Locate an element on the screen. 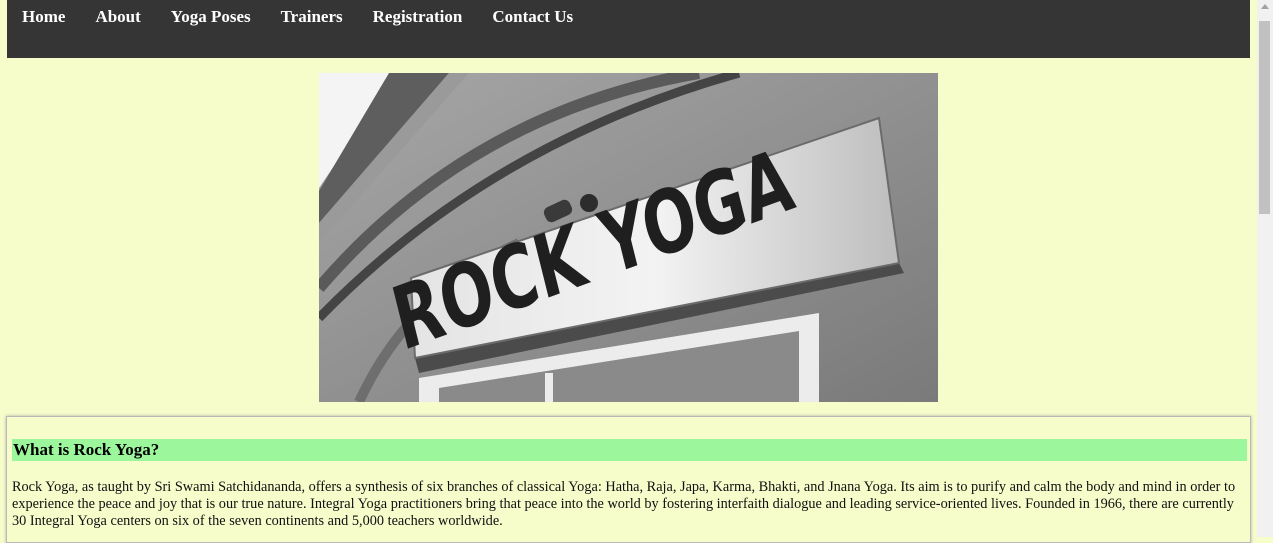 The height and width of the screenshot is (543, 1273). nav-home-link: Home is located at coordinates (43, 13).